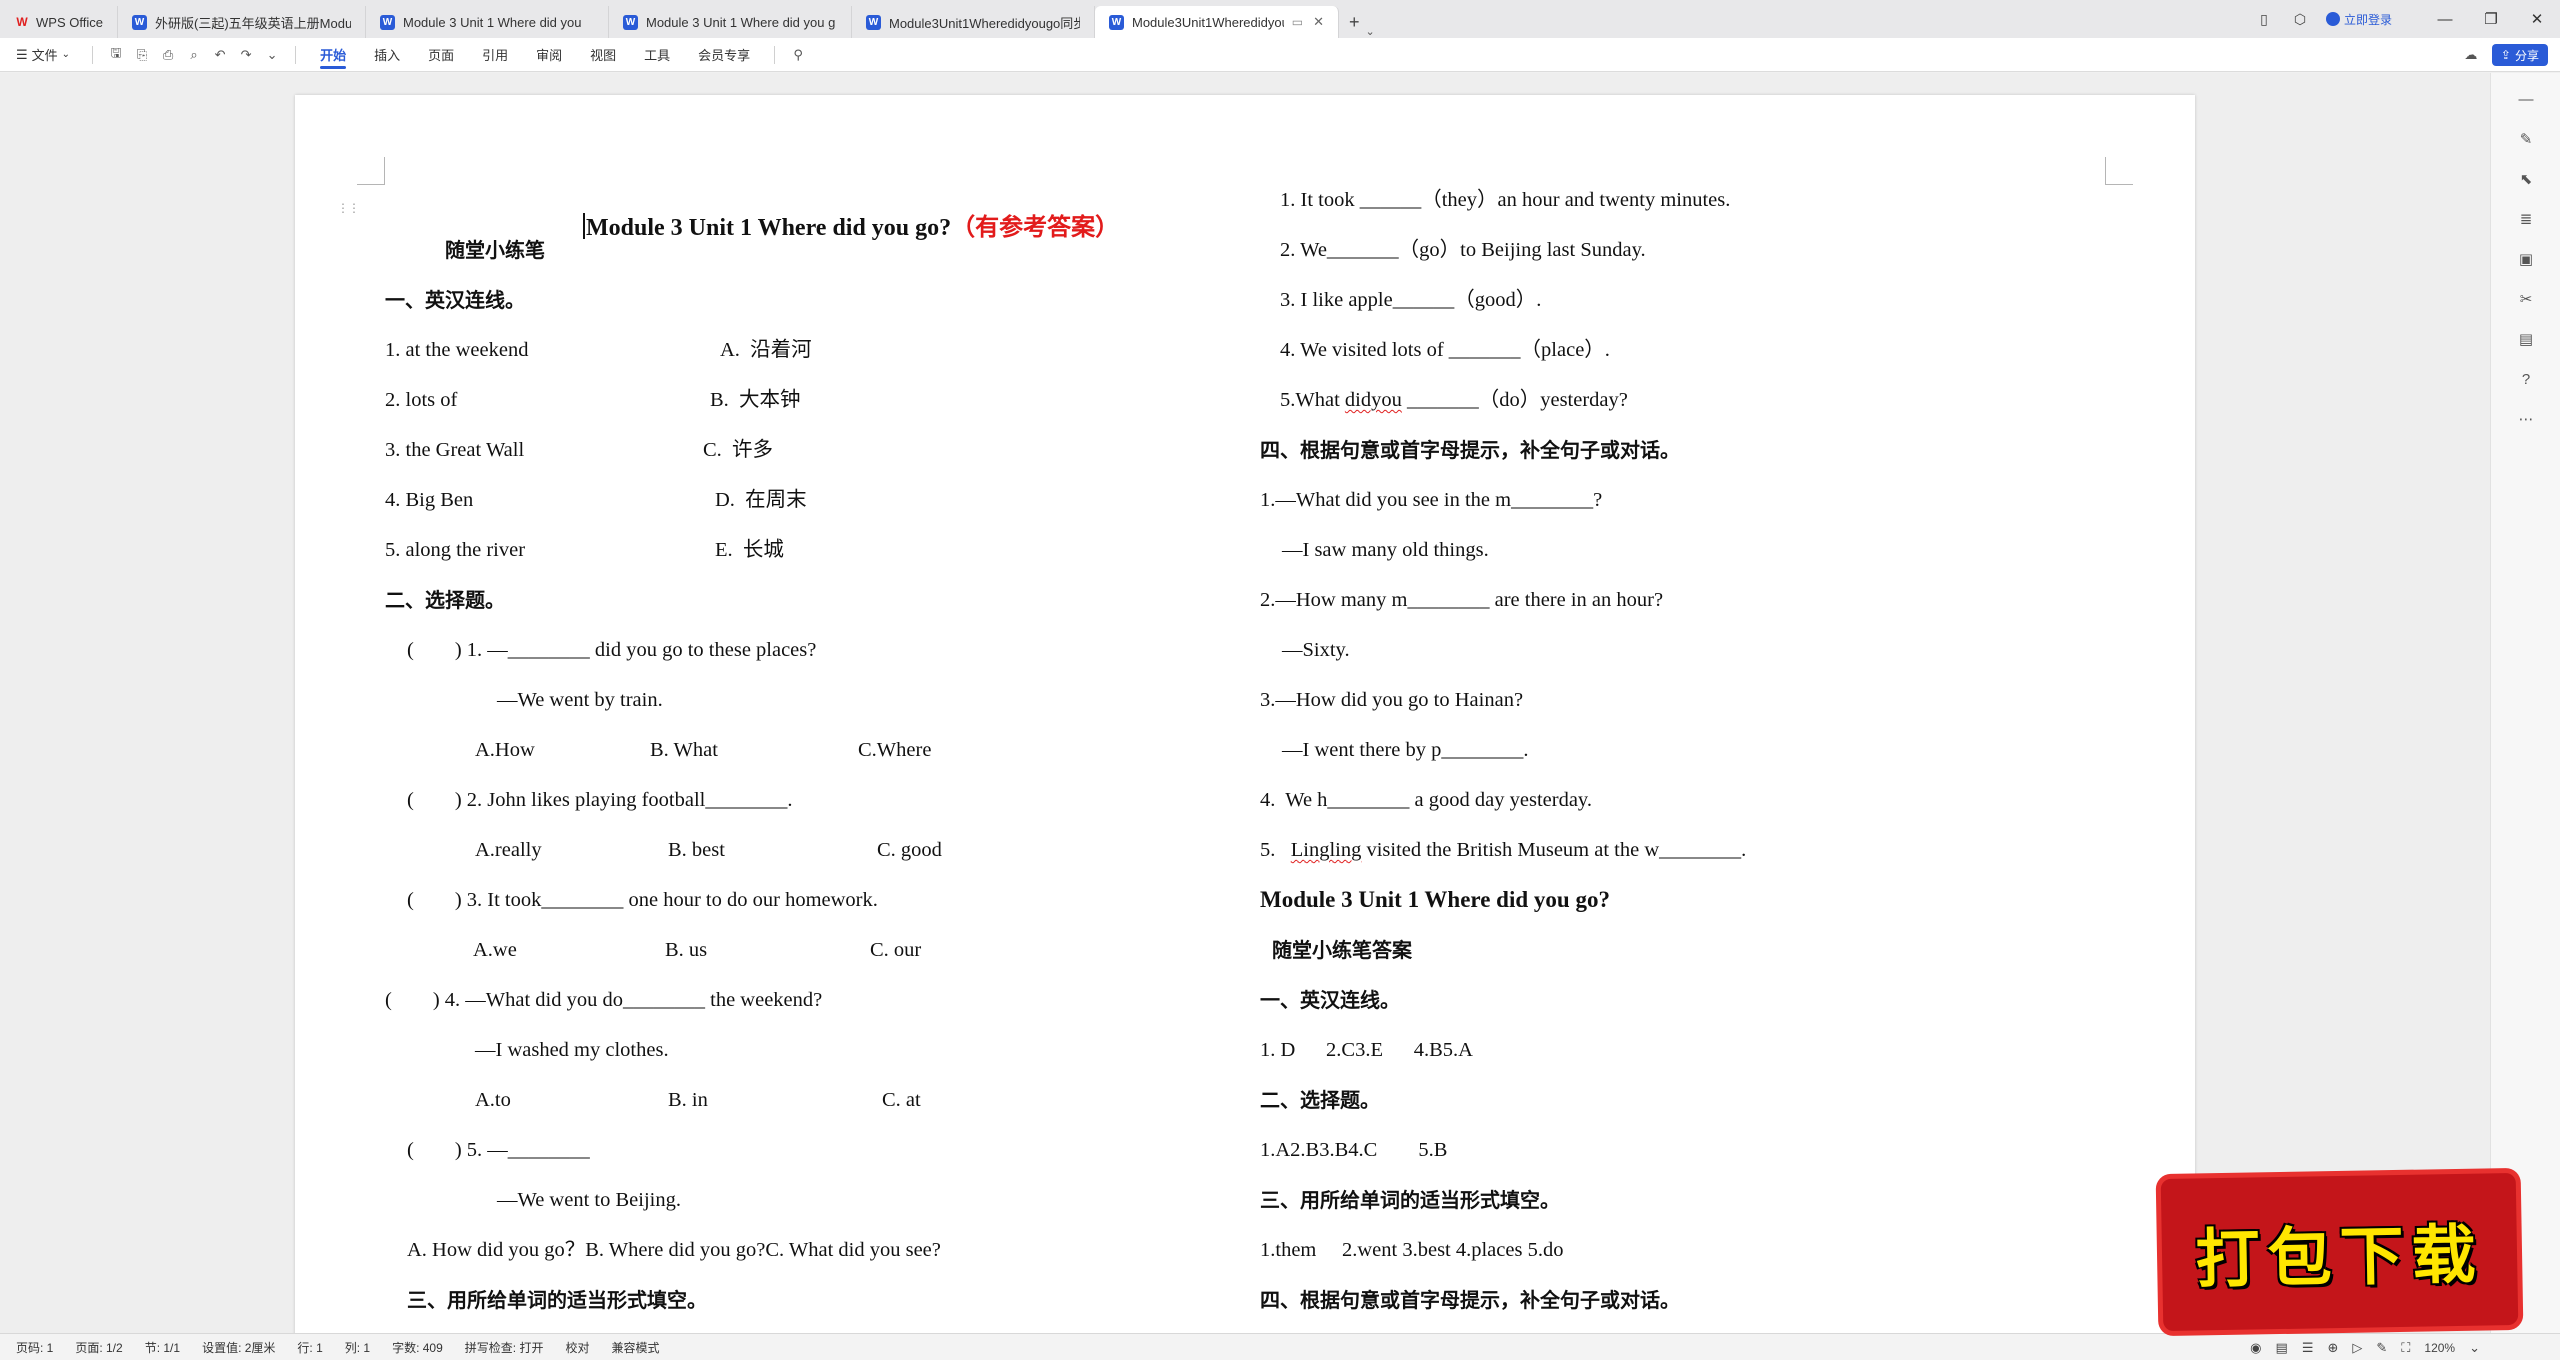 This screenshot has height=1360, width=2560. Describe the element at coordinates (901, 1100) in the screenshot. I see `option: C. at` at that location.